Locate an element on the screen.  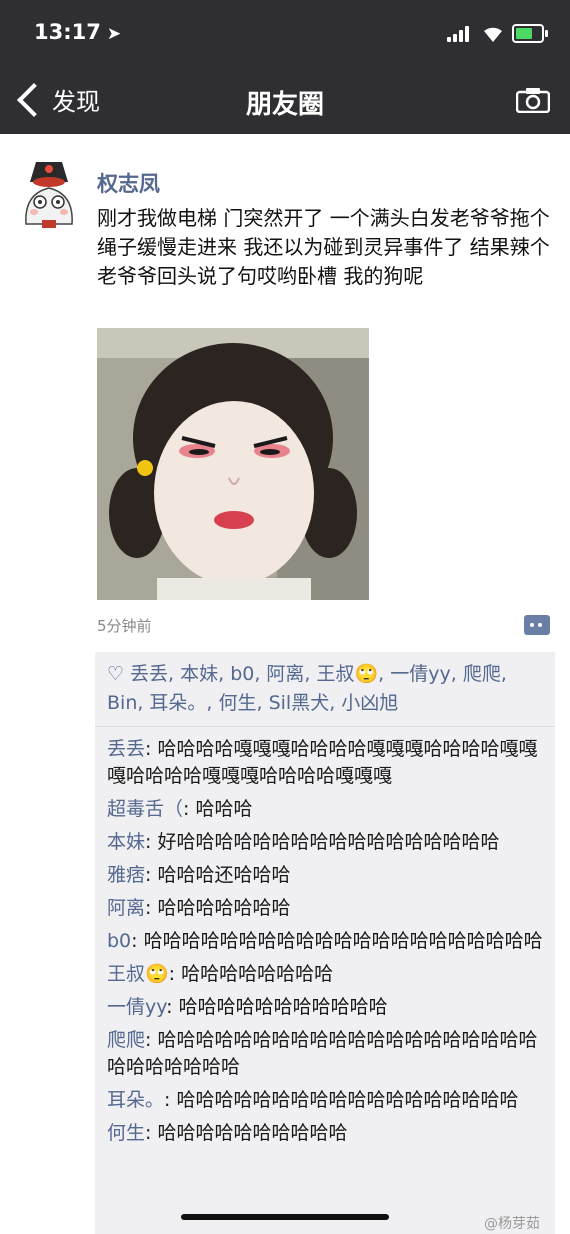
comment-item: 一倩yy: 哈哈哈哈哈哈哈哈哈哈哈 is located at coordinates (325, 1007).